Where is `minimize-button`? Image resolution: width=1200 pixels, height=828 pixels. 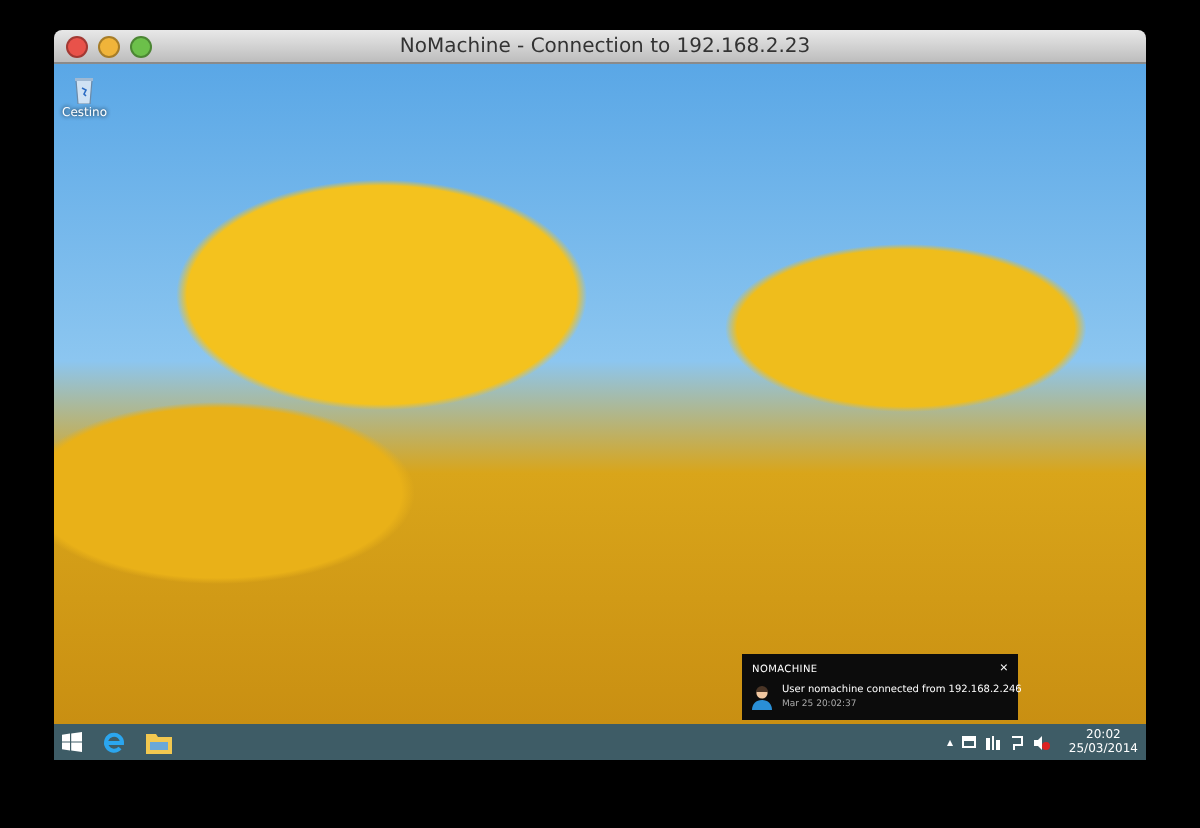
minimize-button is located at coordinates (109, 46).